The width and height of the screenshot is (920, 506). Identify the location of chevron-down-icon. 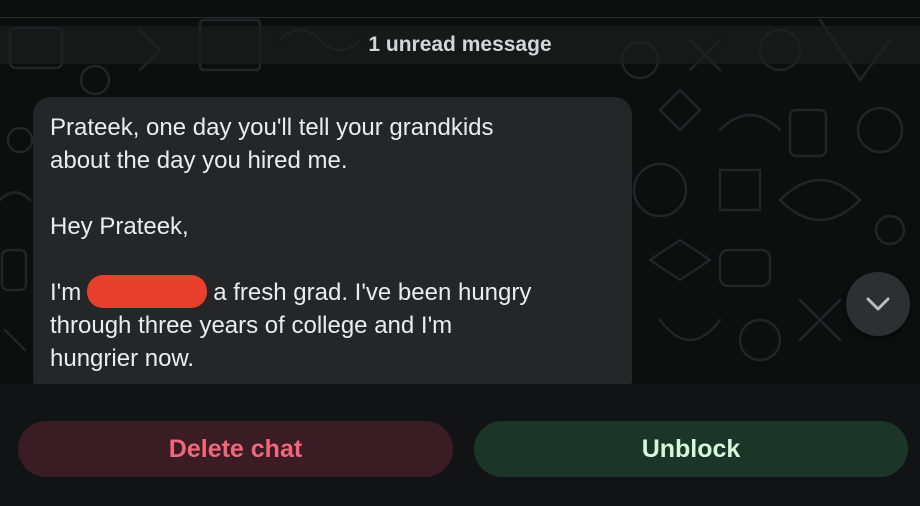
(878, 304).